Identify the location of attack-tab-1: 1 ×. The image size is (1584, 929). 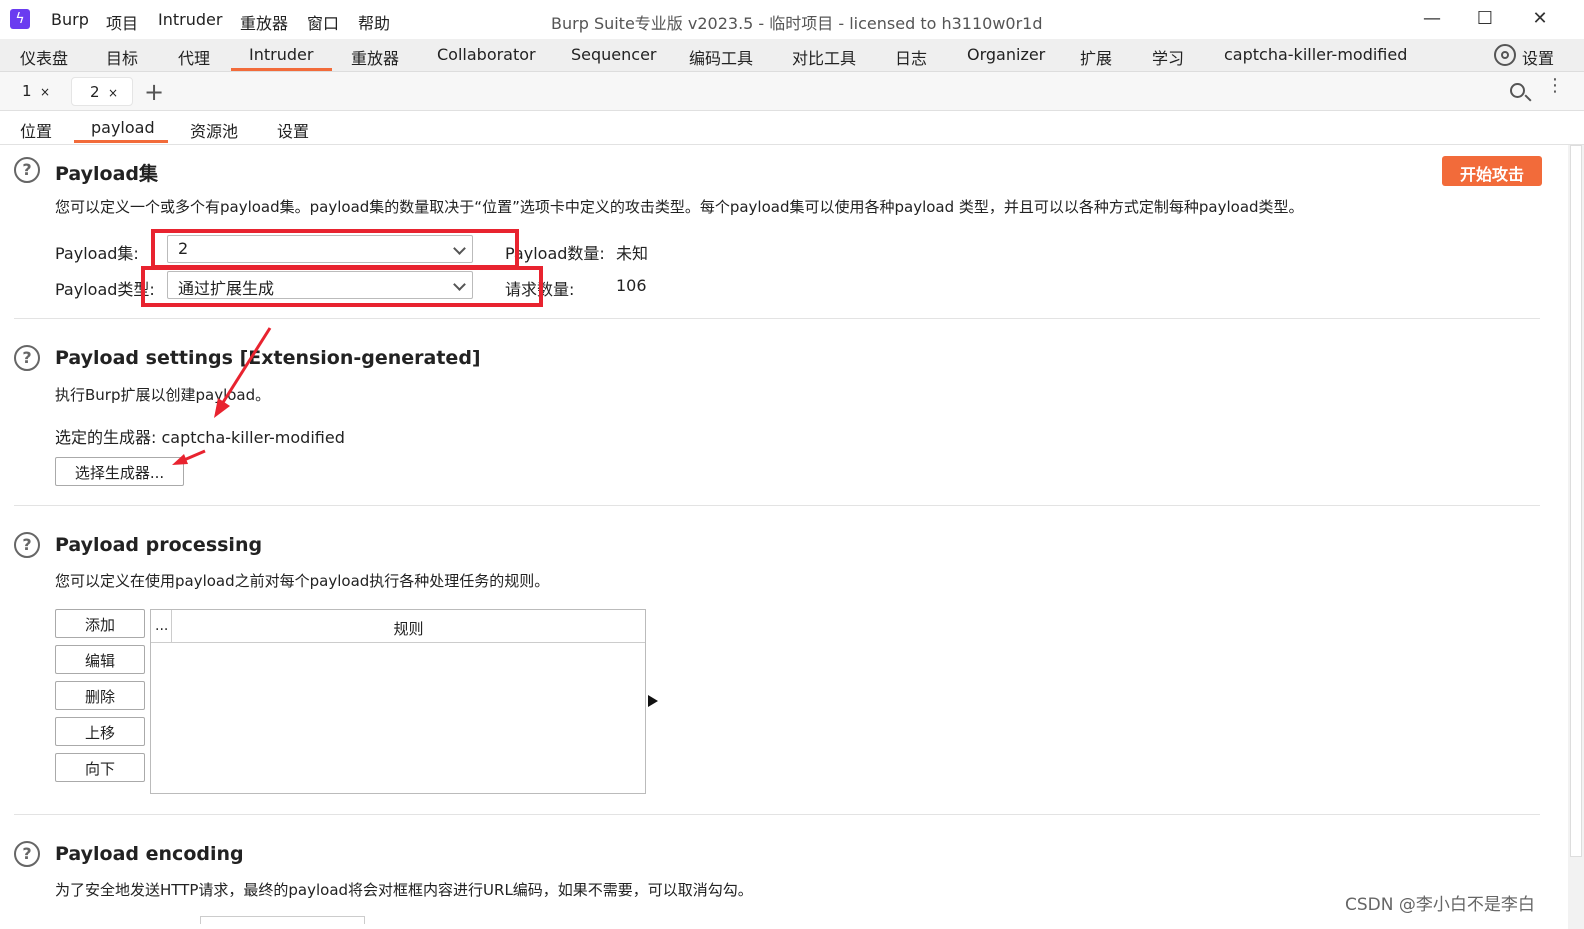
(35, 91).